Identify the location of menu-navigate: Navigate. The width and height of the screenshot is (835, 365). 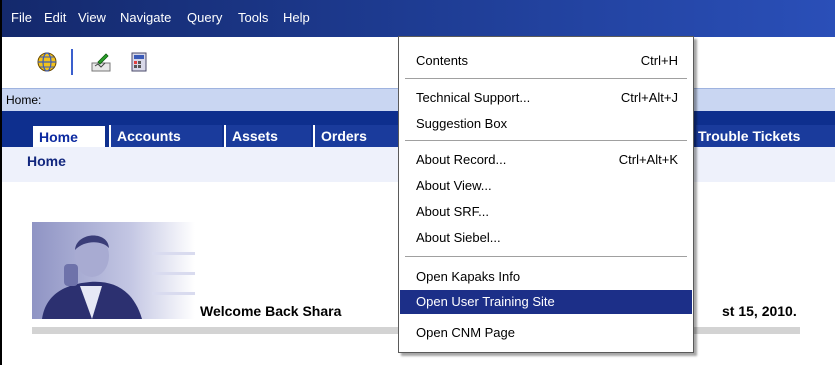
(145, 17).